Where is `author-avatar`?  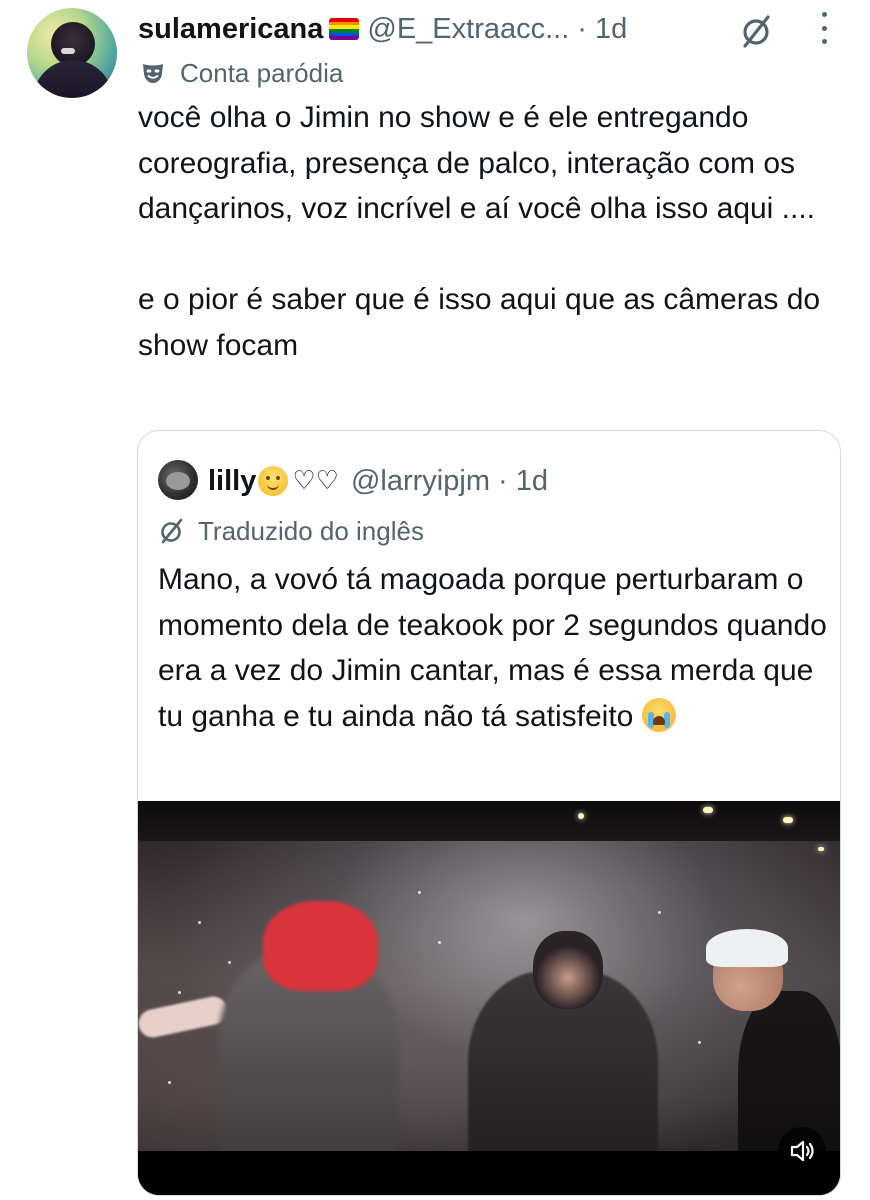
author-avatar is located at coordinates (72, 53).